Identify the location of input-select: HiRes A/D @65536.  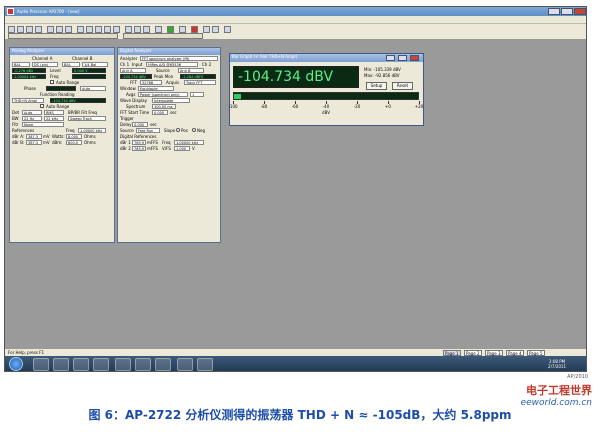
(172, 64).